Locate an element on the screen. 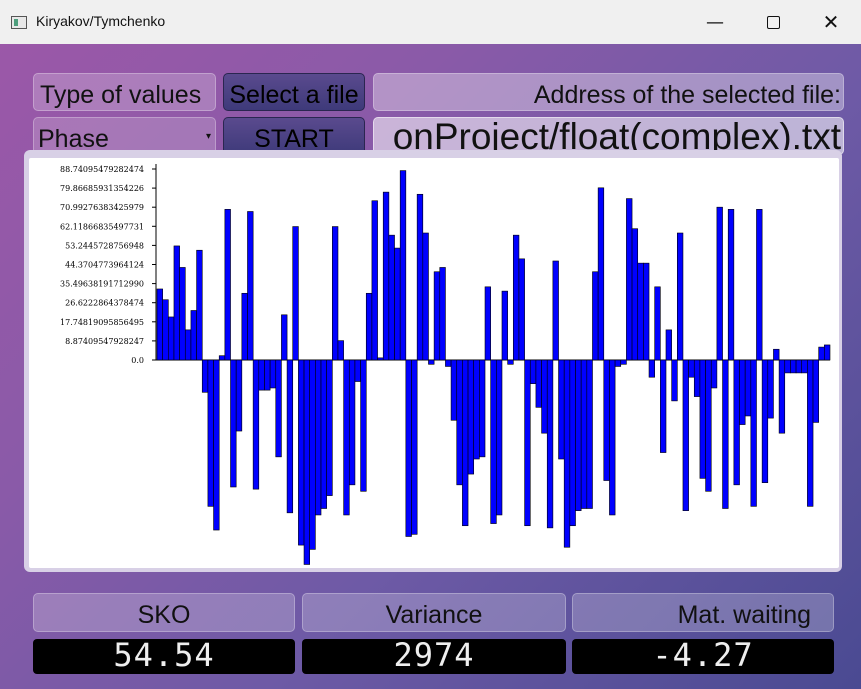  app-icon is located at coordinates (19, 22).